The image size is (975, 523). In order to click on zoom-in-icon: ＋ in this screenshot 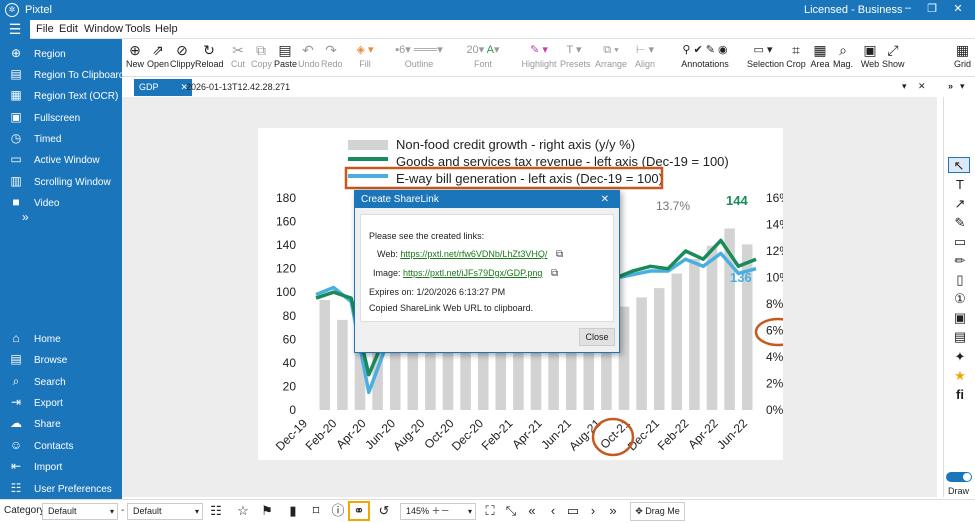, I will do `click(436, 511)`.